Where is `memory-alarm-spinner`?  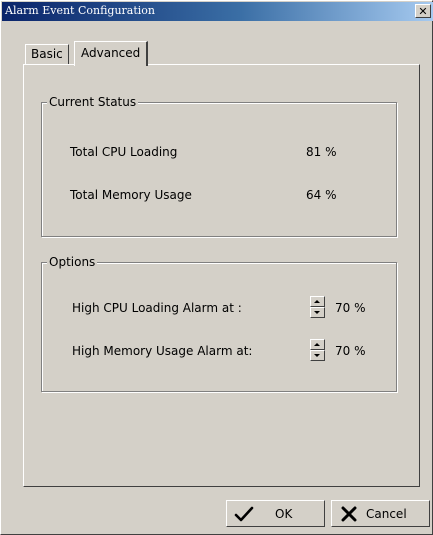
memory-alarm-spinner is located at coordinates (317, 350).